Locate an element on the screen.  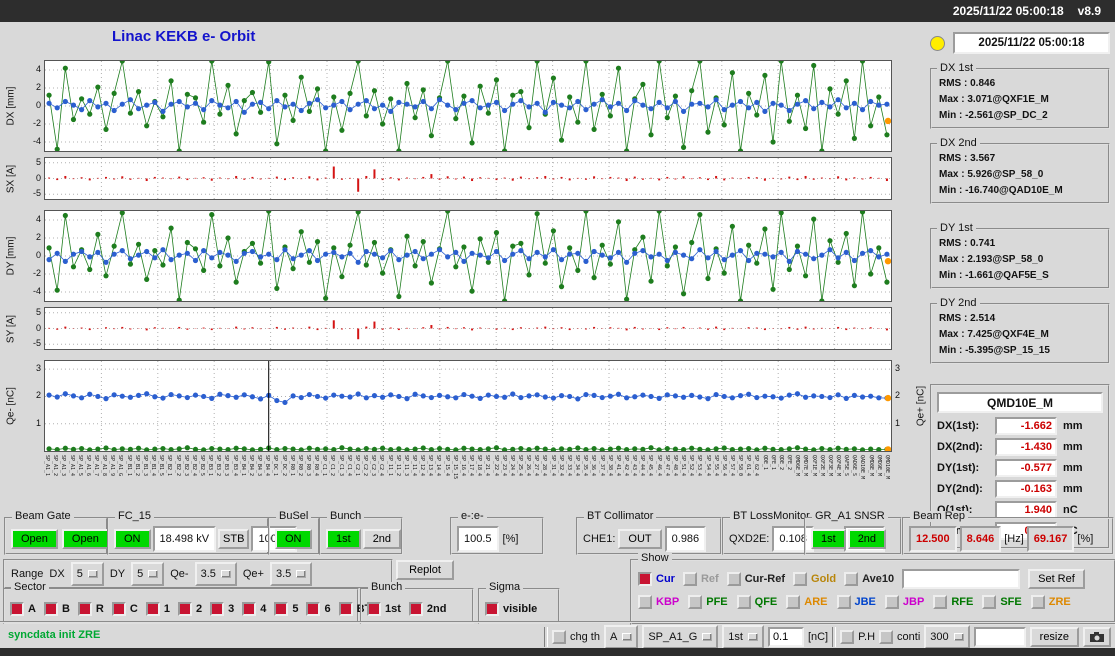
sy-plot is located at coordinates (468, 328).